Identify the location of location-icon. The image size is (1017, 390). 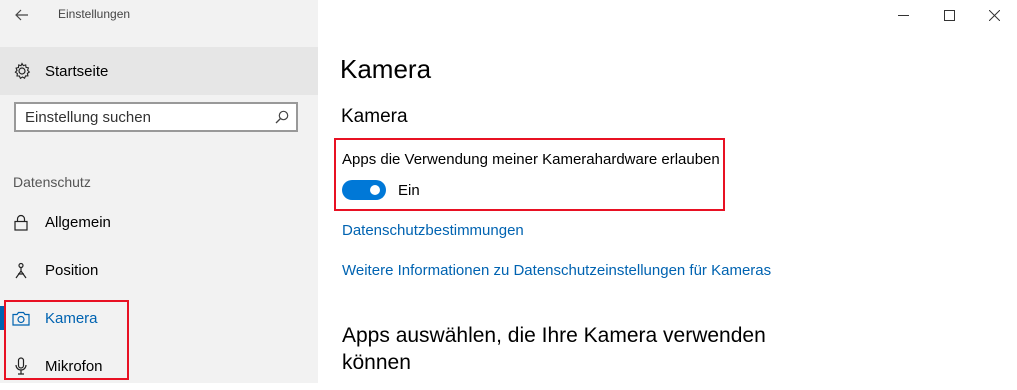
(21, 270).